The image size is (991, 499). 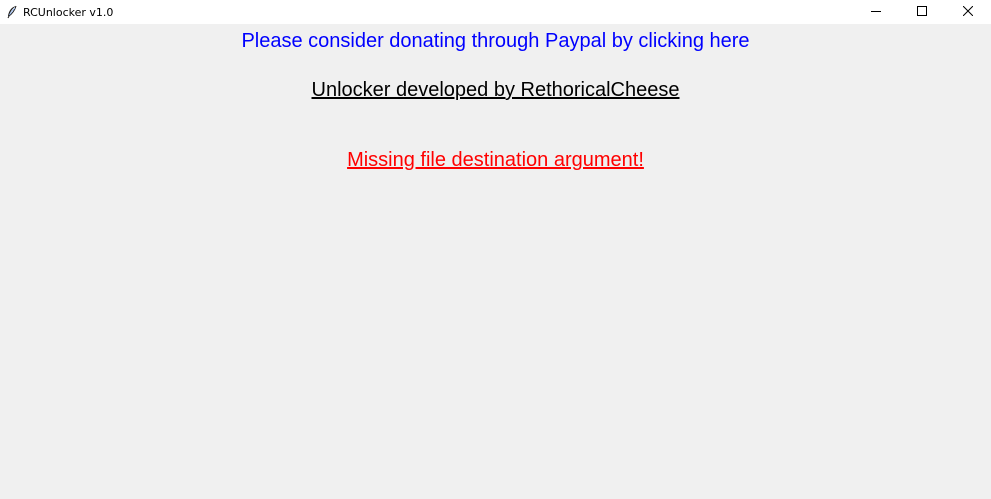 I want to click on minimize-button, so click(x=876, y=12).